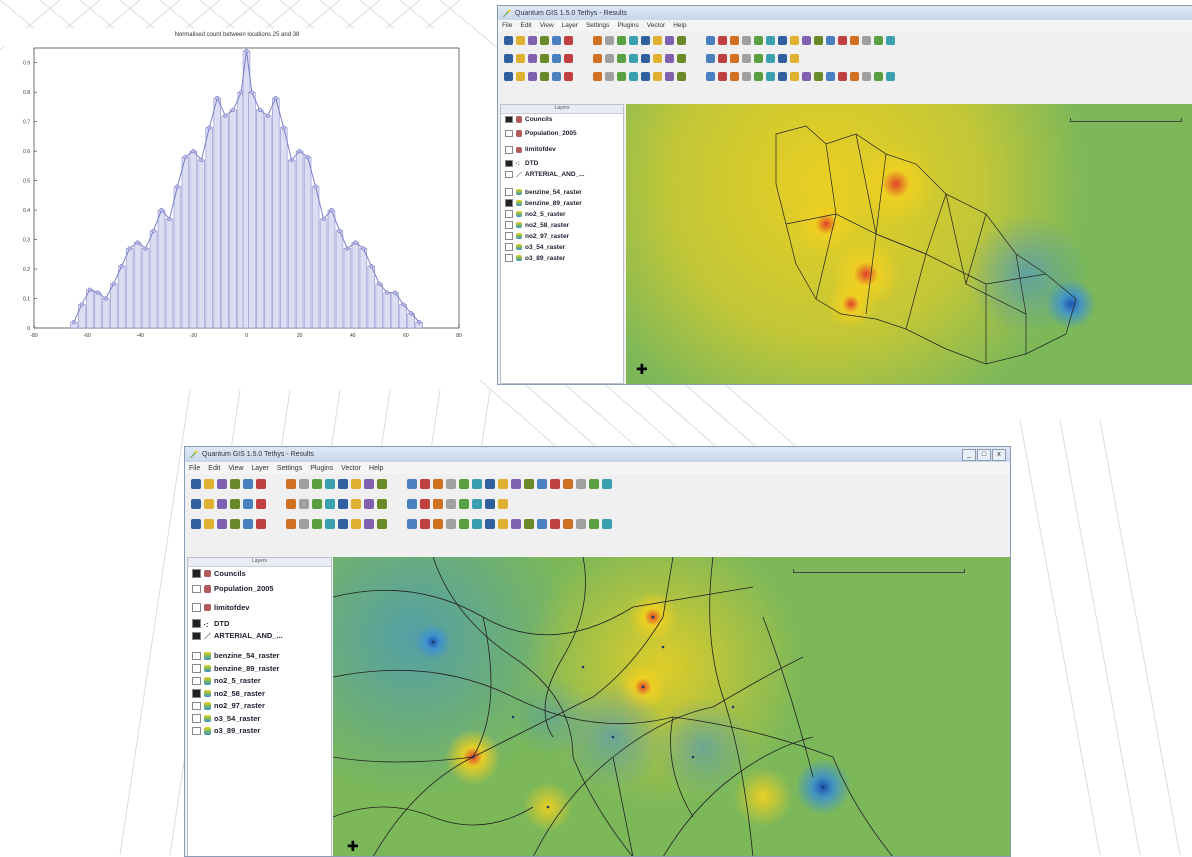 The image size is (1192, 857). I want to click on layer-item: ·: DTD, so click(259, 623).